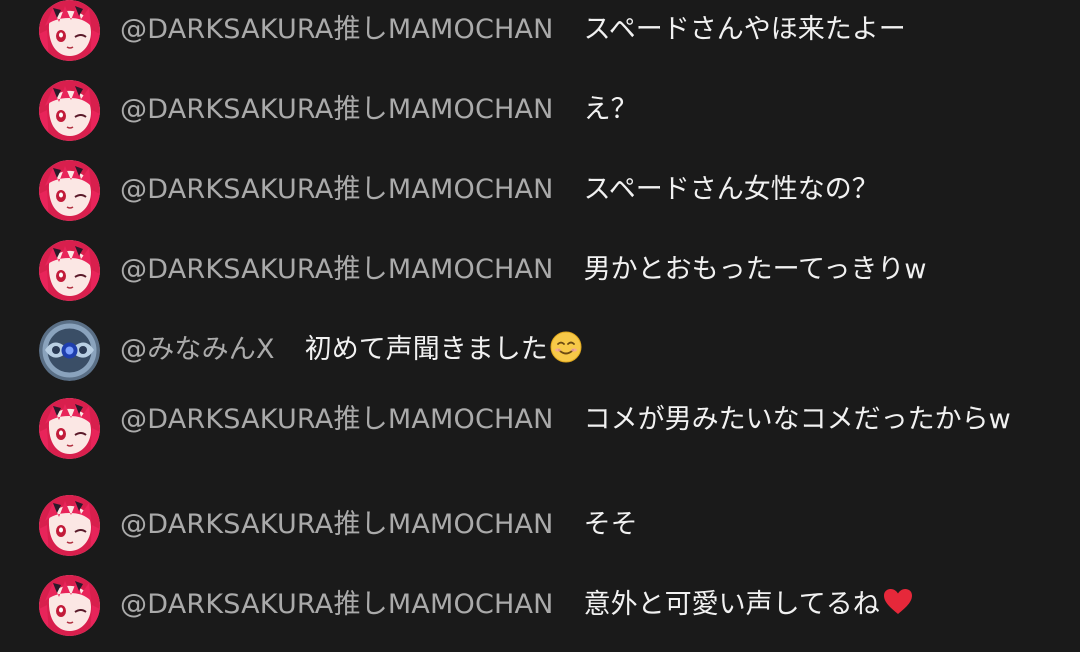  Describe the element at coordinates (797, 419) in the screenshot. I see `chat-message-text: コメが男みたいなコメだったからw` at that location.